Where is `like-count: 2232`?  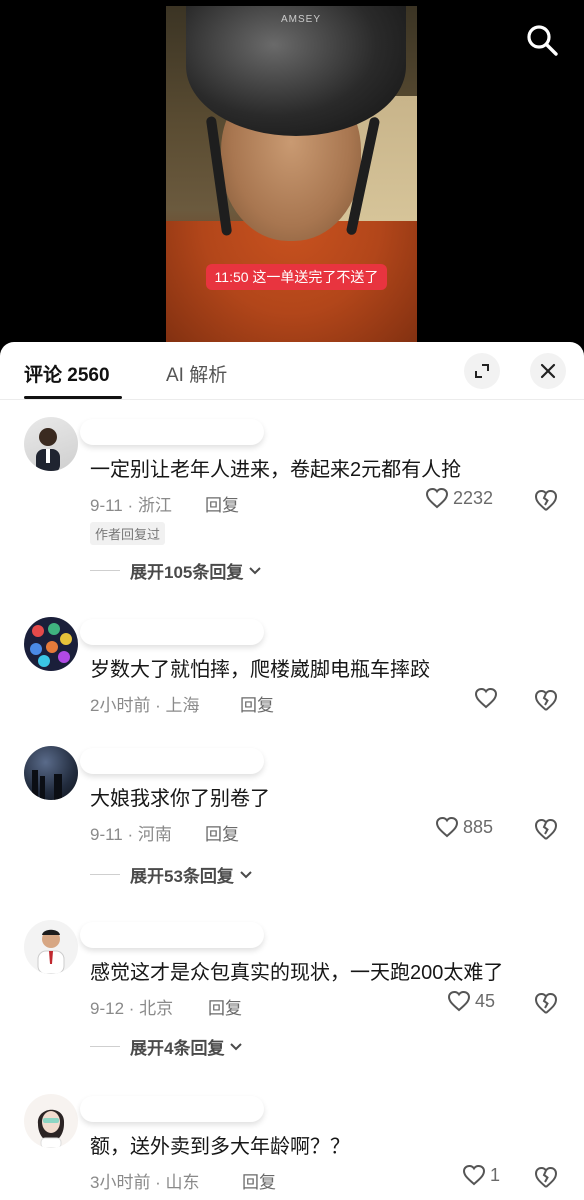 like-count: 2232 is located at coordinates (473, 497).